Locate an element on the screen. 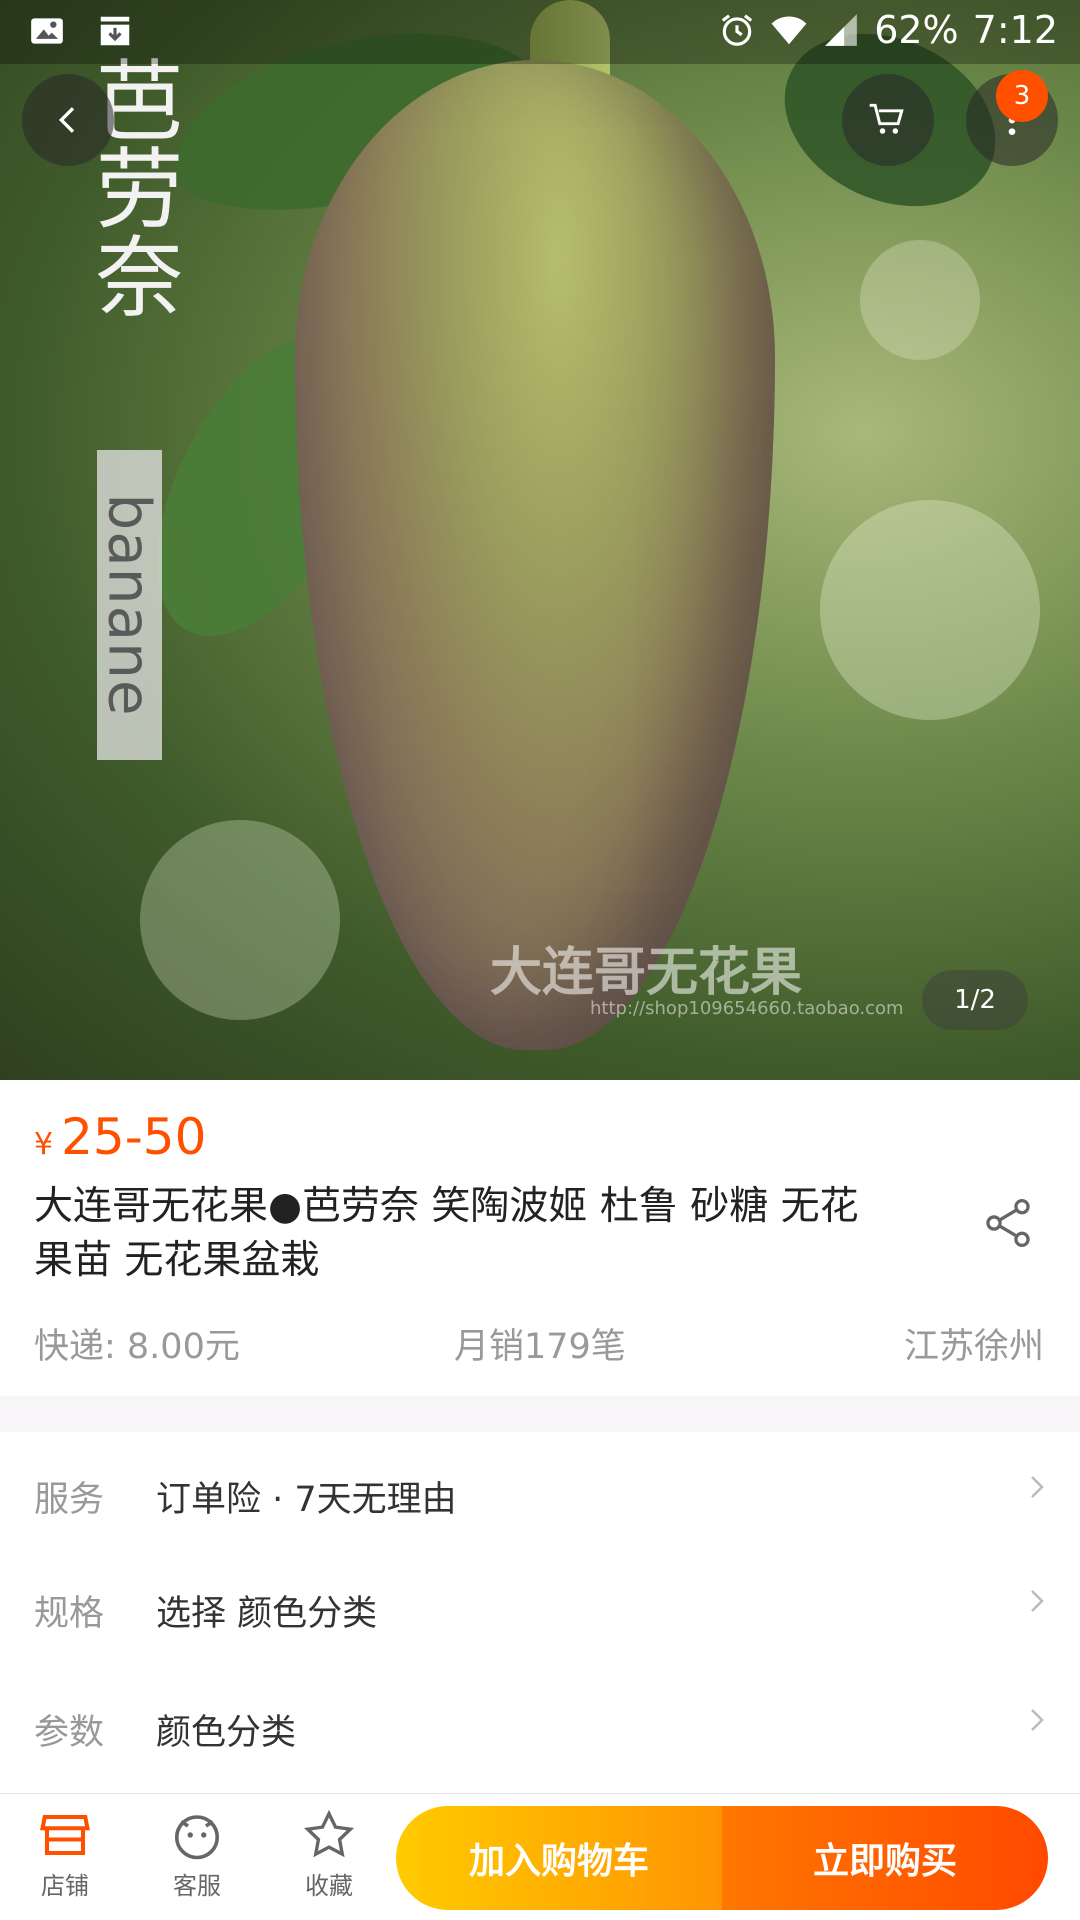 This screenshot has width=1080, height=1920. service-value: 订单险 · 7天无理由 is located at coordinates (306, 1500).